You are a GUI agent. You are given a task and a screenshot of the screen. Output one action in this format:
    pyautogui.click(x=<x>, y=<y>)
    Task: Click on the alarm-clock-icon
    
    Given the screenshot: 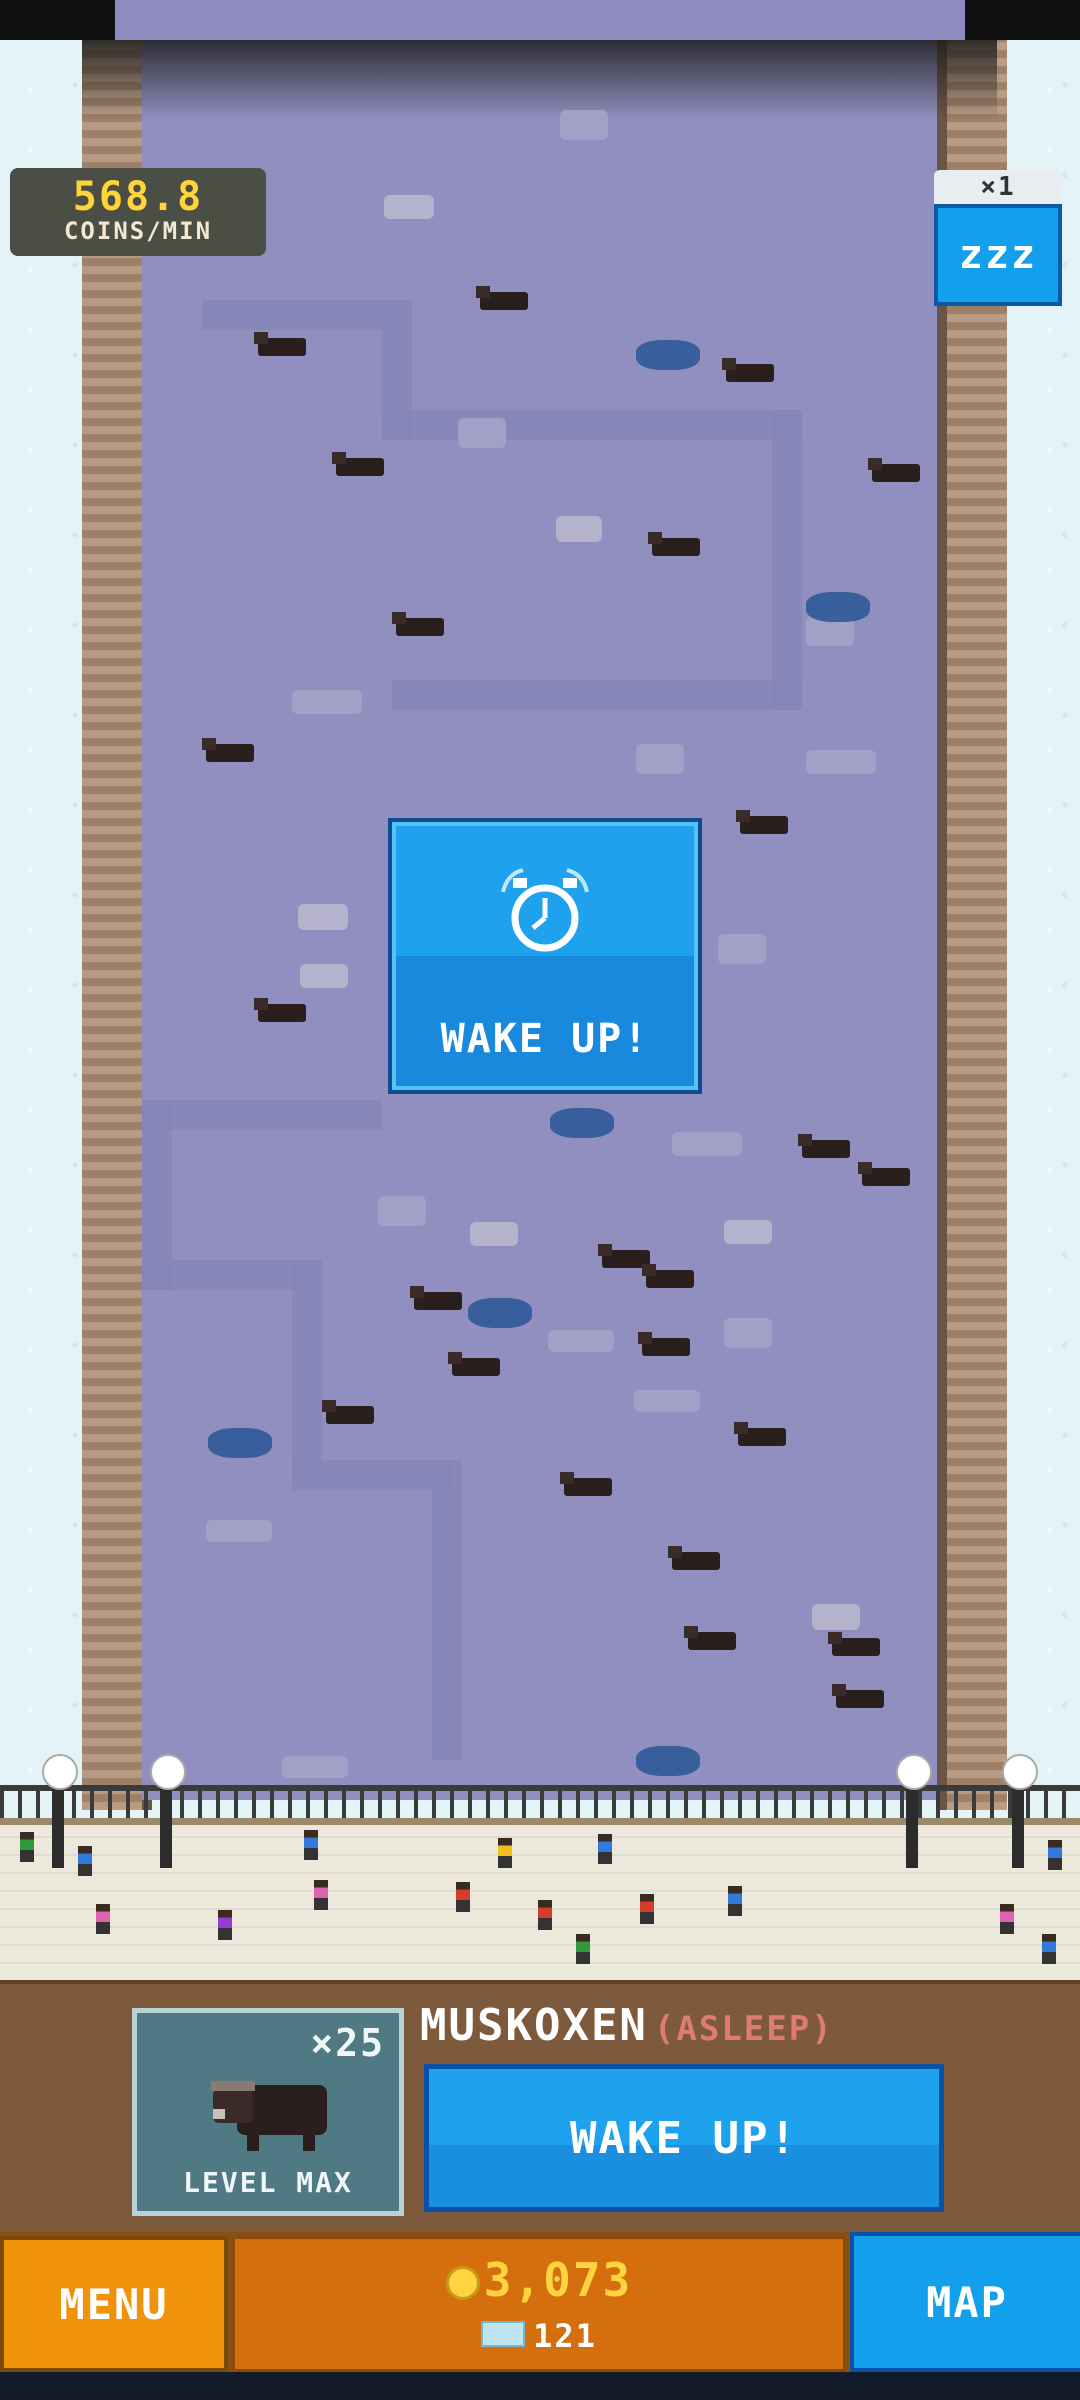 What is the action you would take?
    pyautogui.click(x=545, y=910)
    